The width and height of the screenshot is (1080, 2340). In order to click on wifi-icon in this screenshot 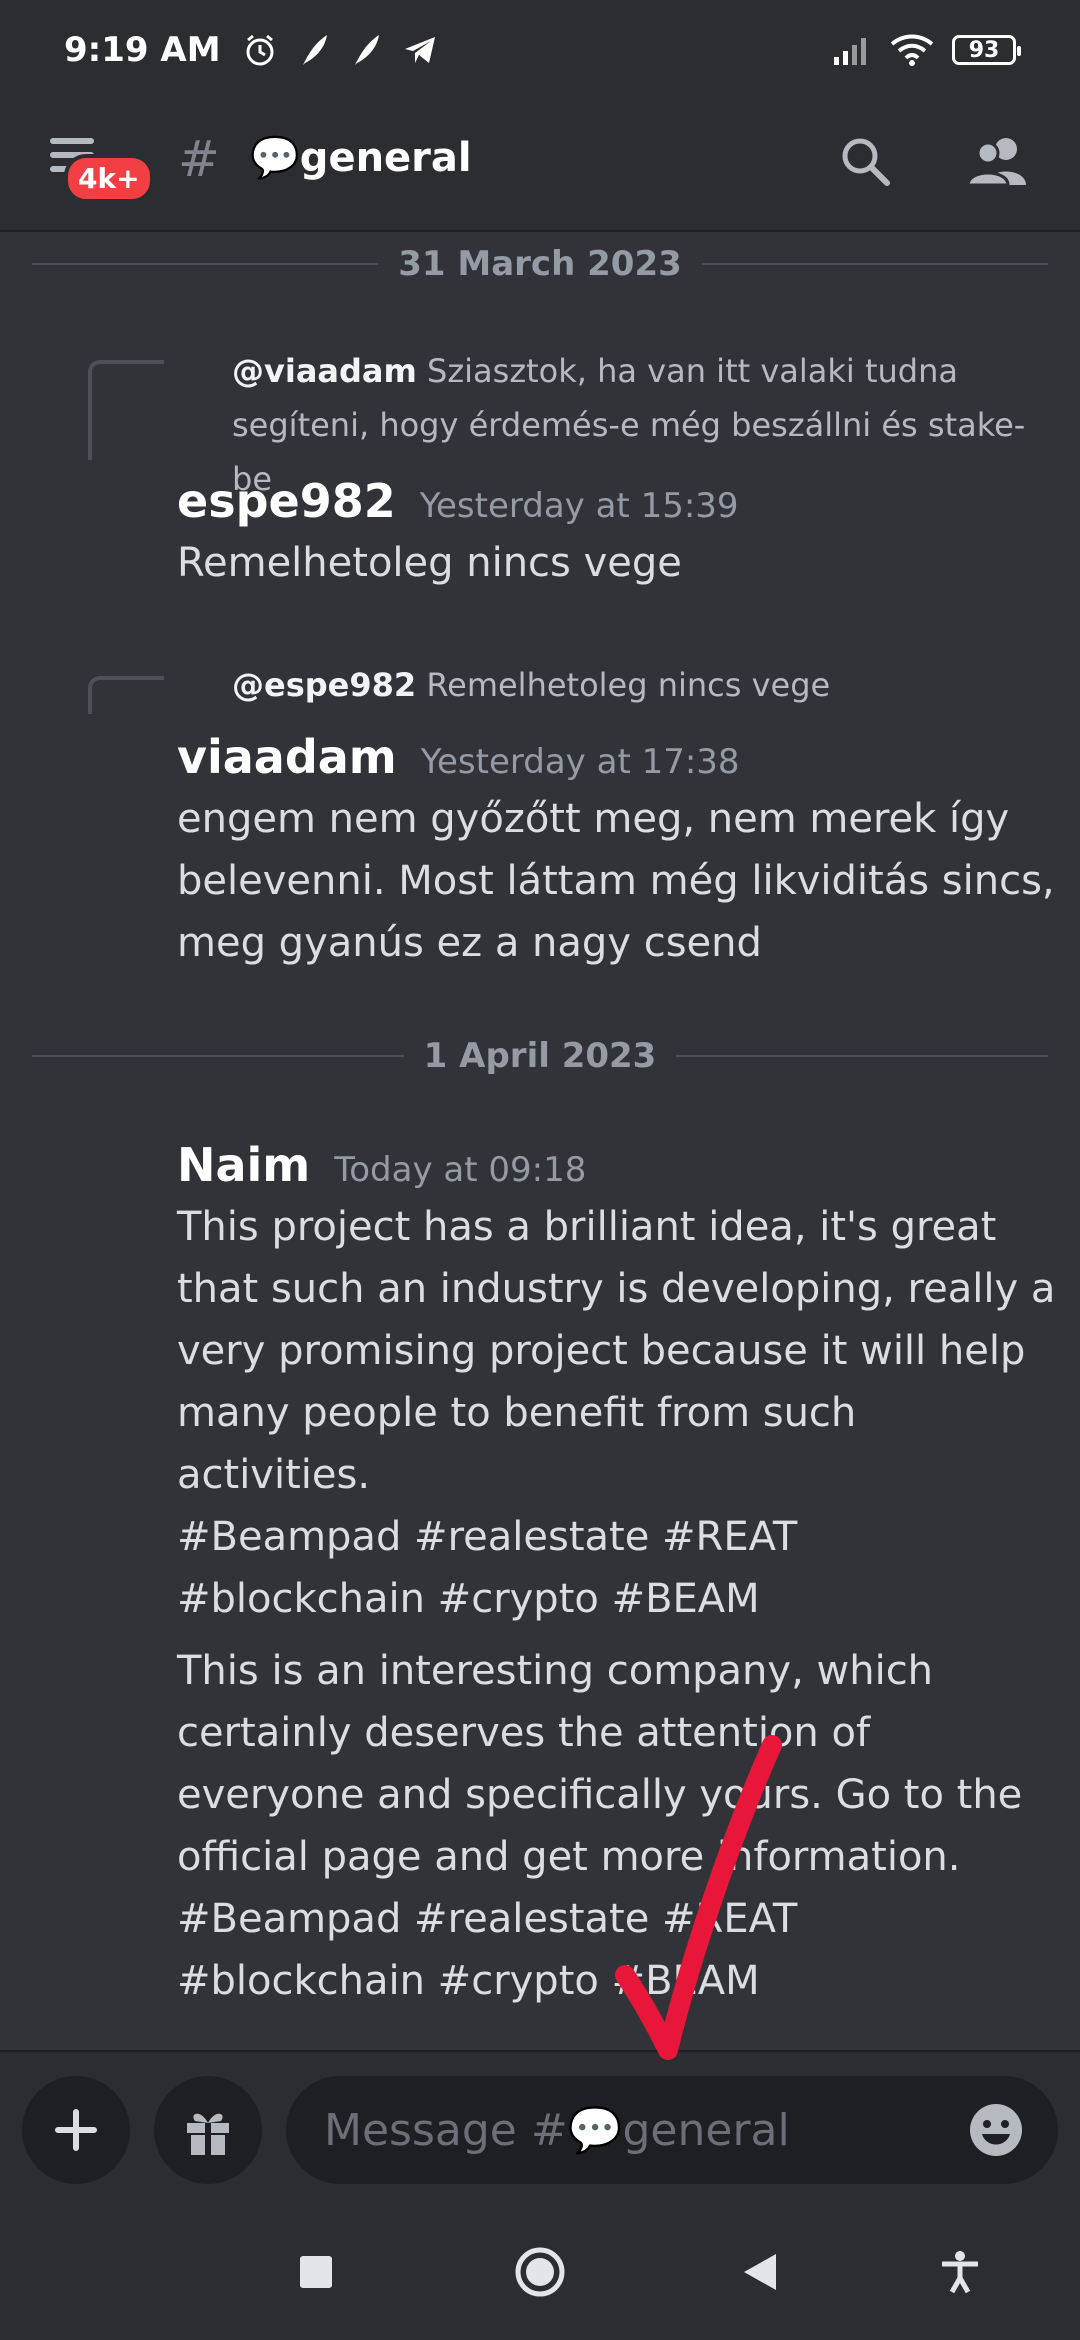, I will do `click(912, 50)`.